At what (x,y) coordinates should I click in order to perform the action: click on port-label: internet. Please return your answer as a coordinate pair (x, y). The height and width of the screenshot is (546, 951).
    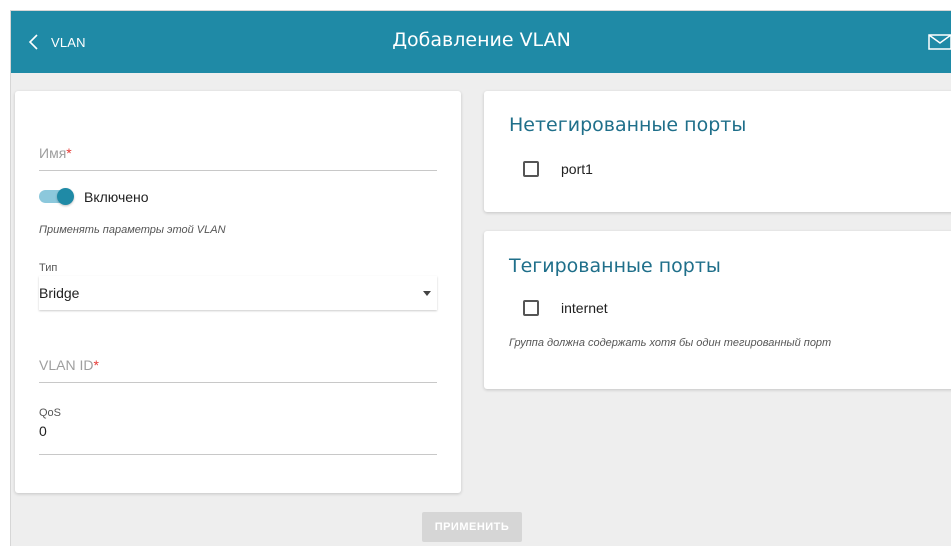
    Looking at the image, I should click on (584, 308).